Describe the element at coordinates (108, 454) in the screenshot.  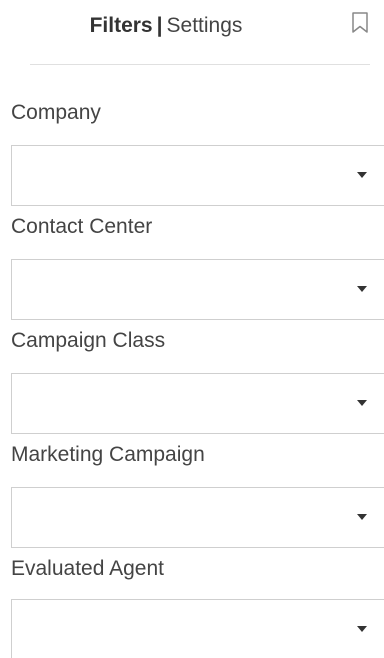
I see `marketing-campaign-label: Marketing Campaign` at that location.